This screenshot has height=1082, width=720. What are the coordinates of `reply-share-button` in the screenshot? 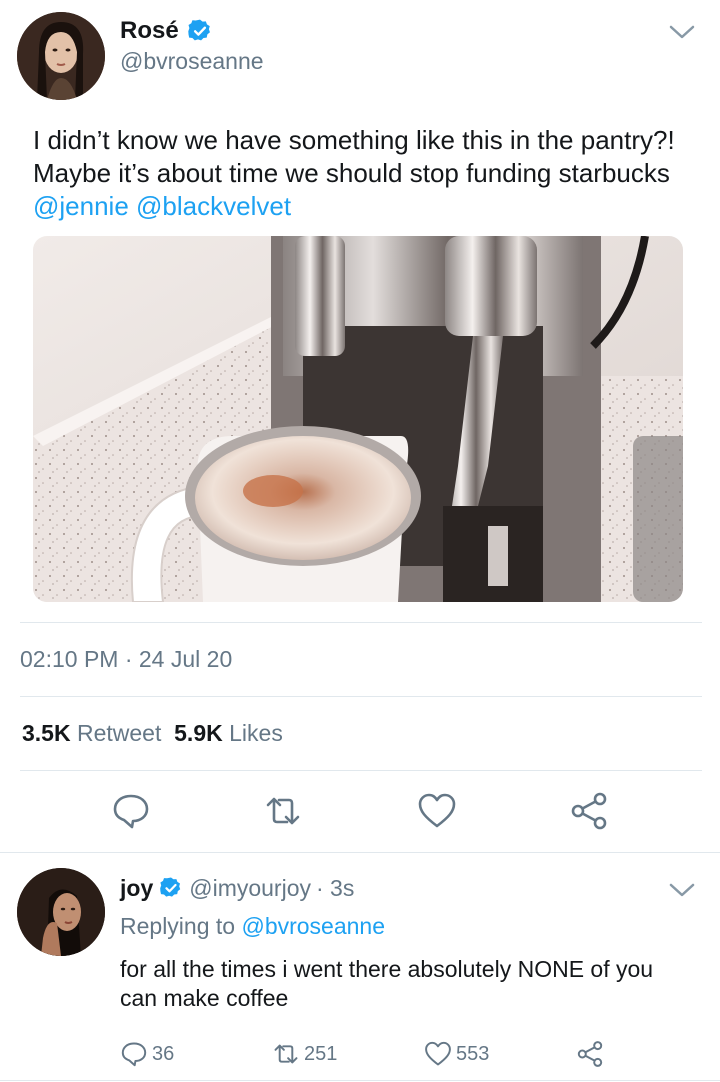 It's located at (592, 1054).